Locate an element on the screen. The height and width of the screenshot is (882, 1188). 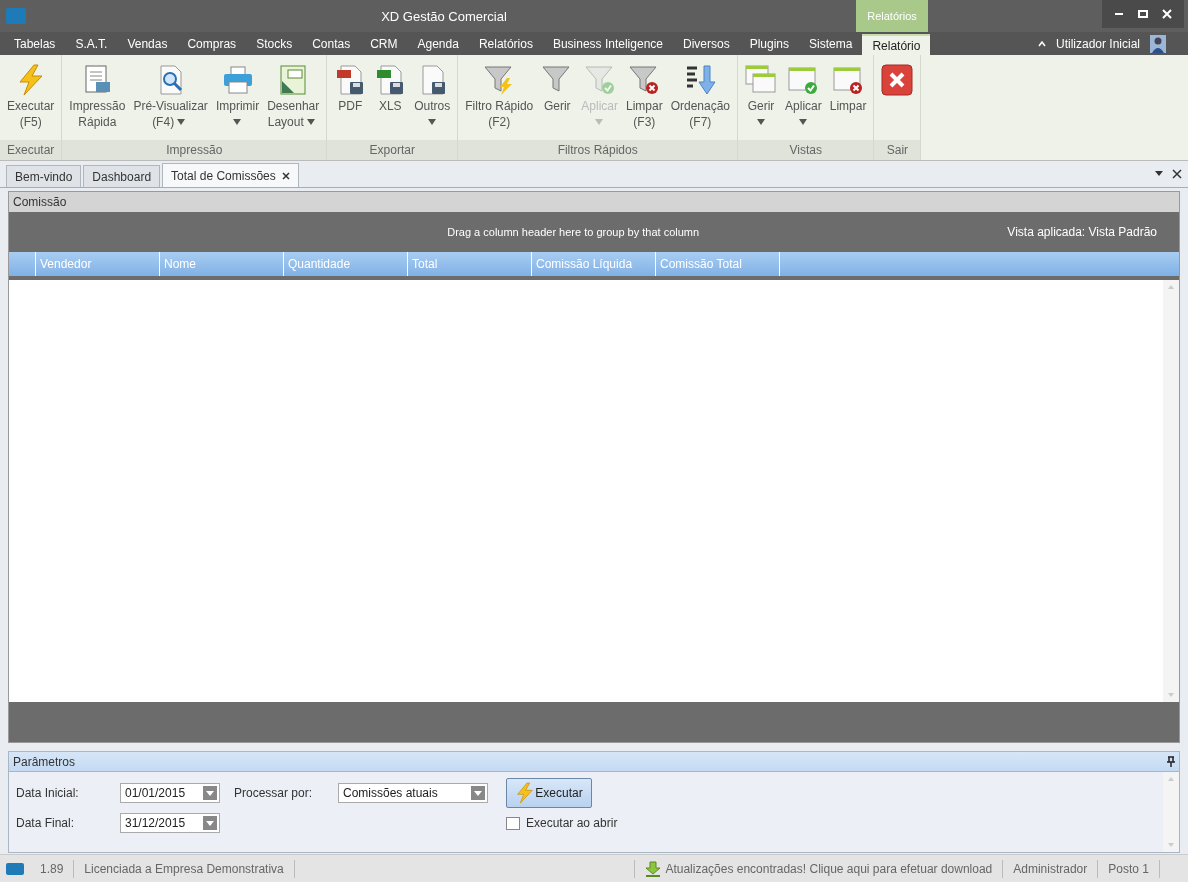
ribbon-button: Limpar (F3) is located at coordinates (644, 99).